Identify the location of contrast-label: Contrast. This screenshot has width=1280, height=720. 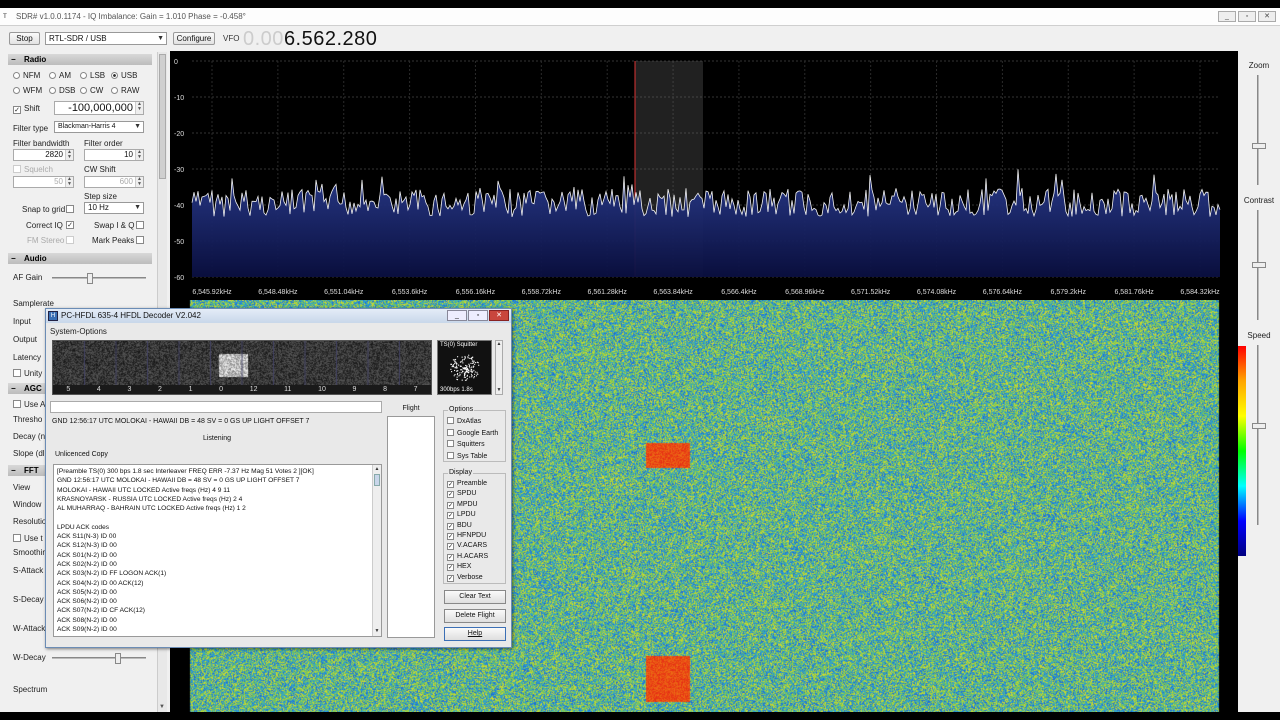
(1259, 200).